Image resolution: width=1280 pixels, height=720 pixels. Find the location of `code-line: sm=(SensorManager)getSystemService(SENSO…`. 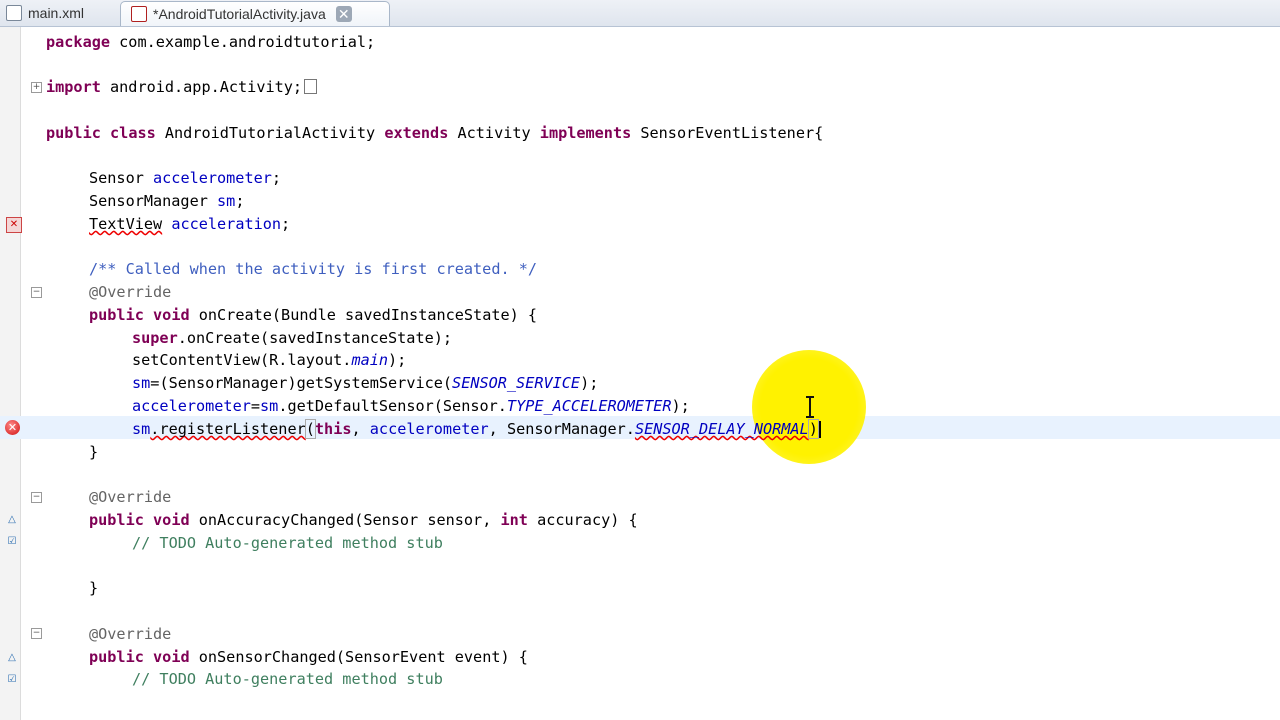

code-line: sm=(SensorManager)getSystemService(SENSO… is located at coordinates (365, 383).